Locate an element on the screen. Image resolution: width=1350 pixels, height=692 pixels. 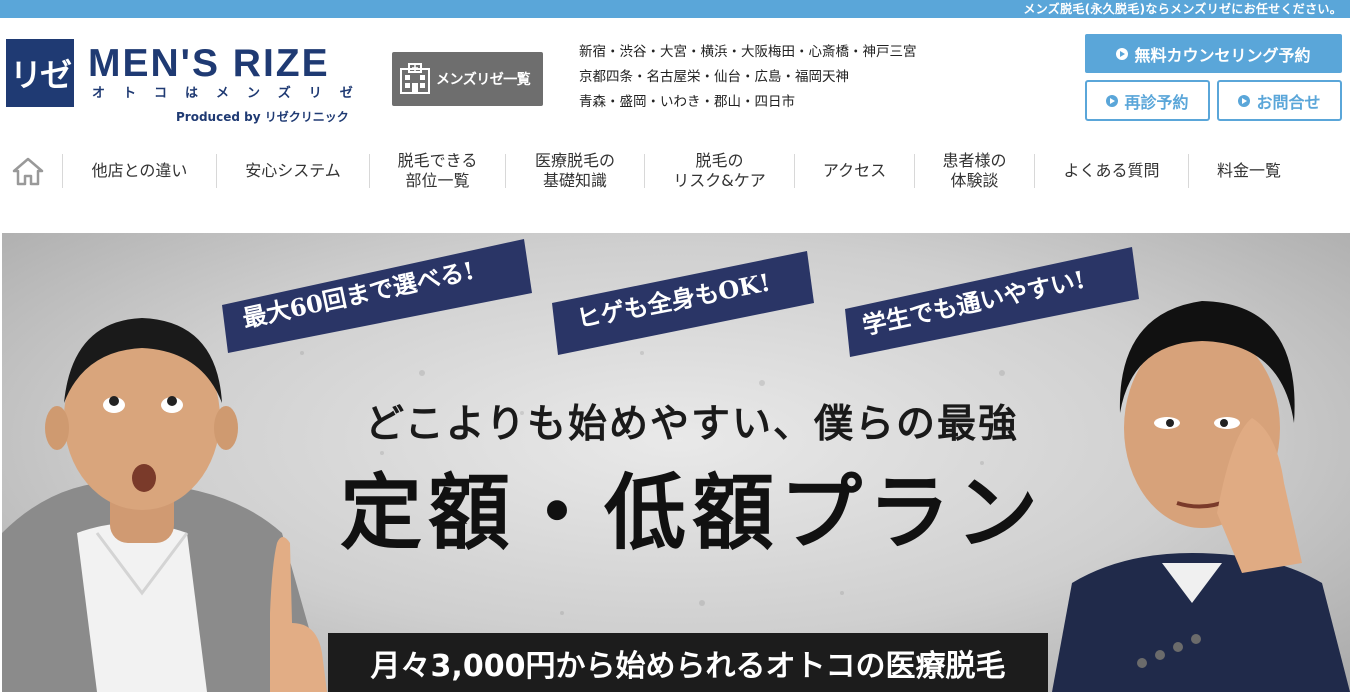
nav-item-safety-system: 安心システム is located at coordinates (293, 171).